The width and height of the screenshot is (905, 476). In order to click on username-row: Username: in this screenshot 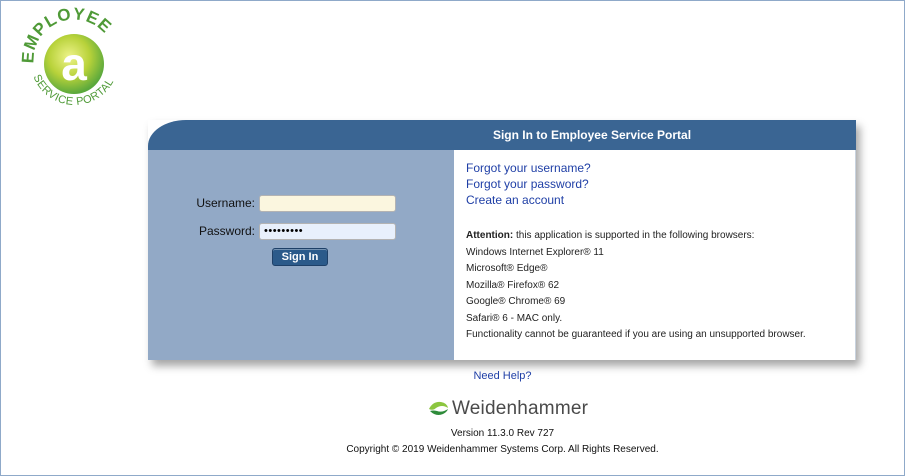, I will do `click(301, 203)`.